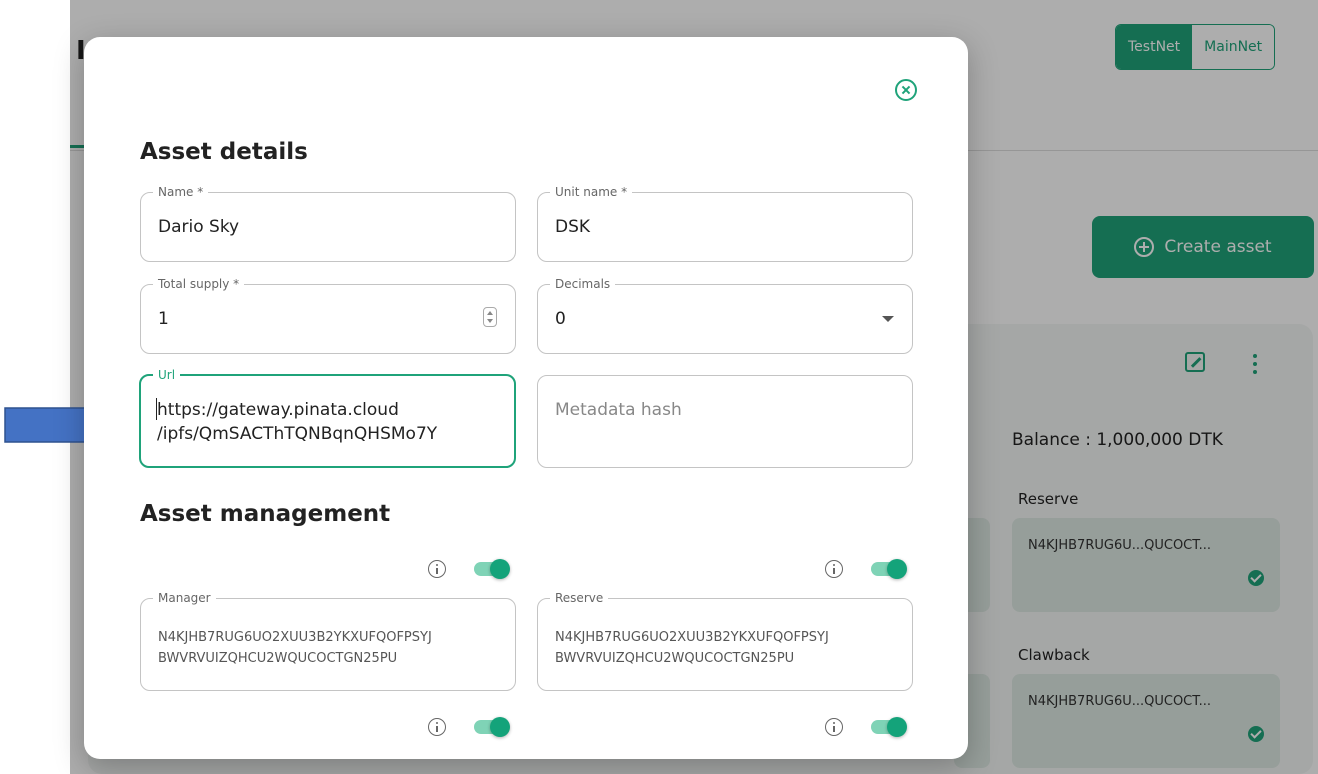 The image size is (1318, 774). What do you see at coordinates (199, 284) in the screenshot?
I see `total-supply-label: Total supply *` at bounding box center [199, 284].